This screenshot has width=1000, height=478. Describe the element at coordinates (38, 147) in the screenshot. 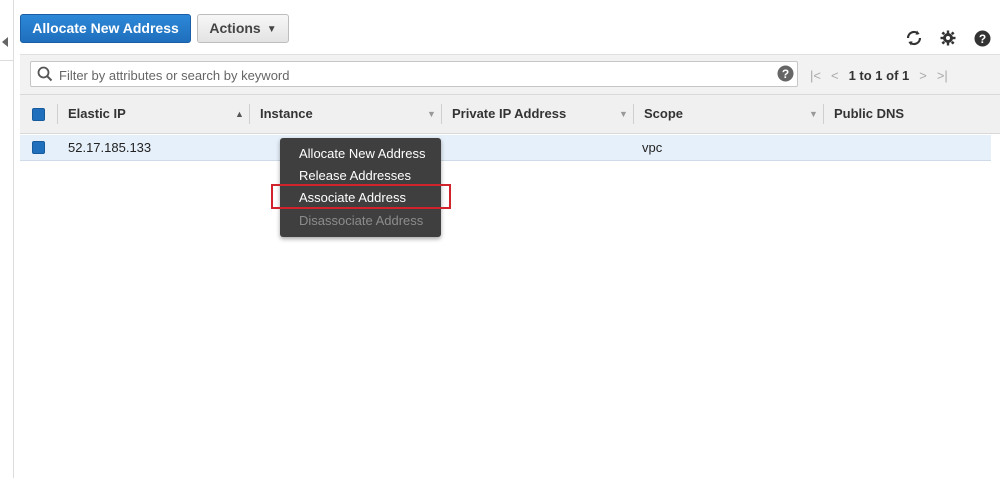

I see `row-checkbox` at that location.